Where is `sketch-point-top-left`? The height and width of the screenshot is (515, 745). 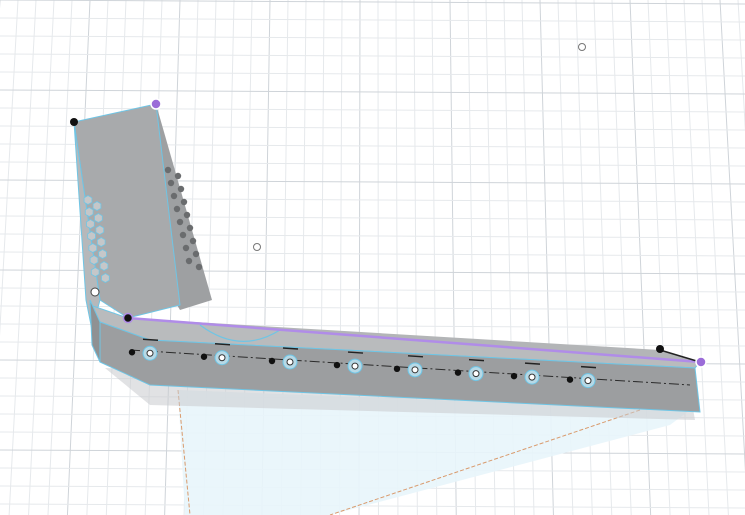 sketch-point-top-left is located at coordinates (74, 122).